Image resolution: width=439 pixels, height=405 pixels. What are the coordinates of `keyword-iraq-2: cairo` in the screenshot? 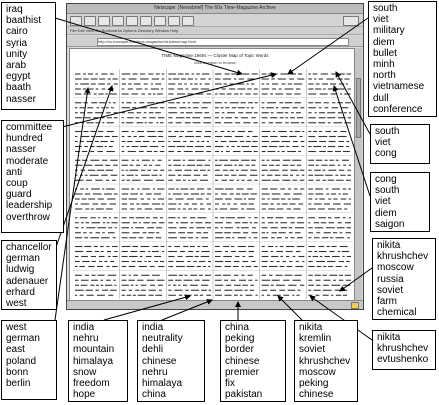 It's located at (17, 32).